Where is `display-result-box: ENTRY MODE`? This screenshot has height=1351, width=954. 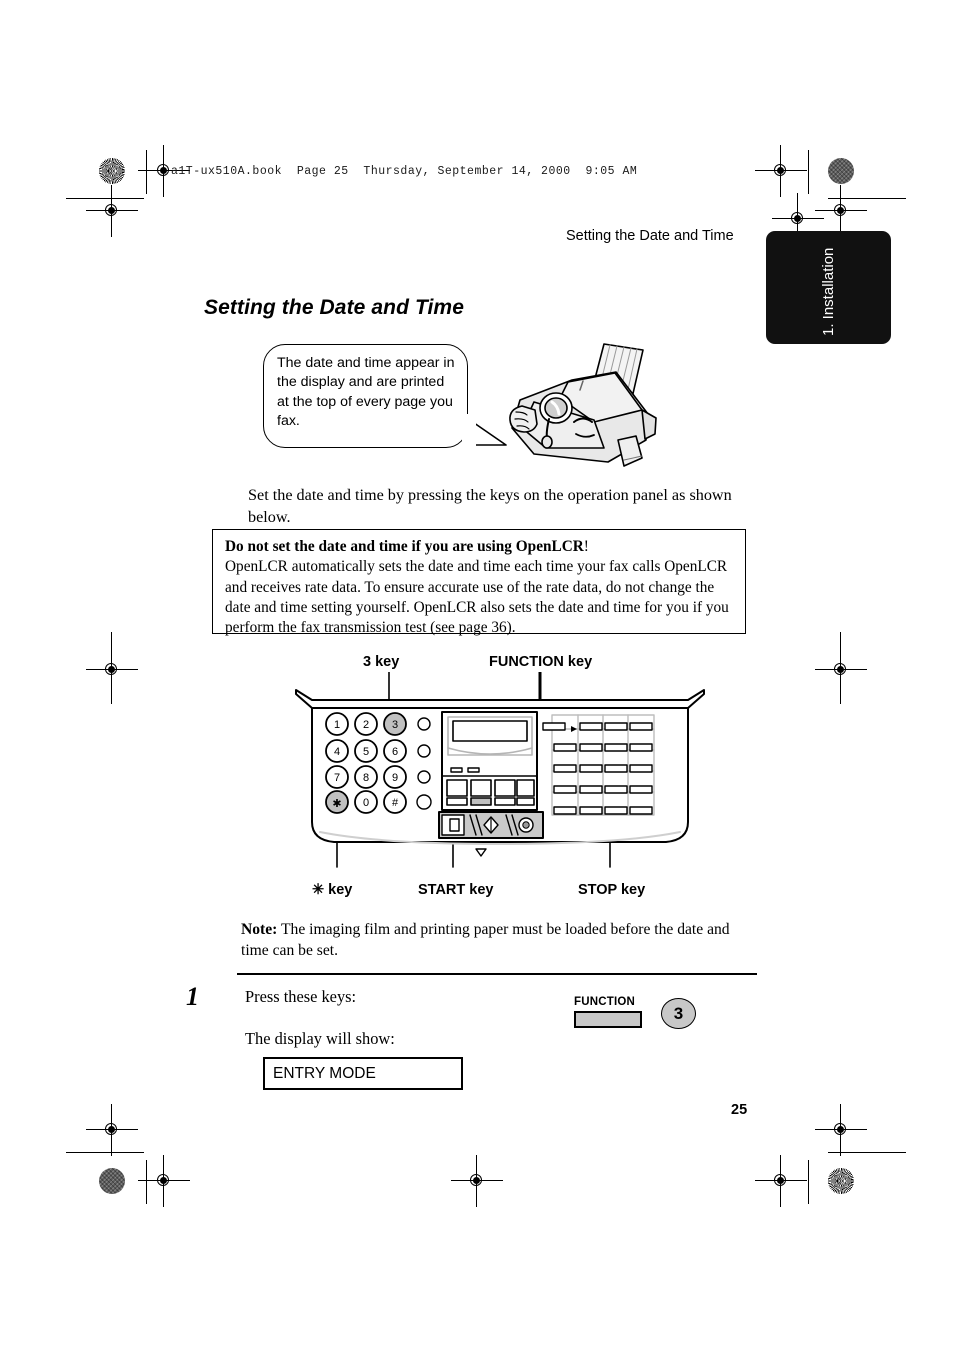 display-result-box: ENTRY MODE is located at coordinates (363, 1073).